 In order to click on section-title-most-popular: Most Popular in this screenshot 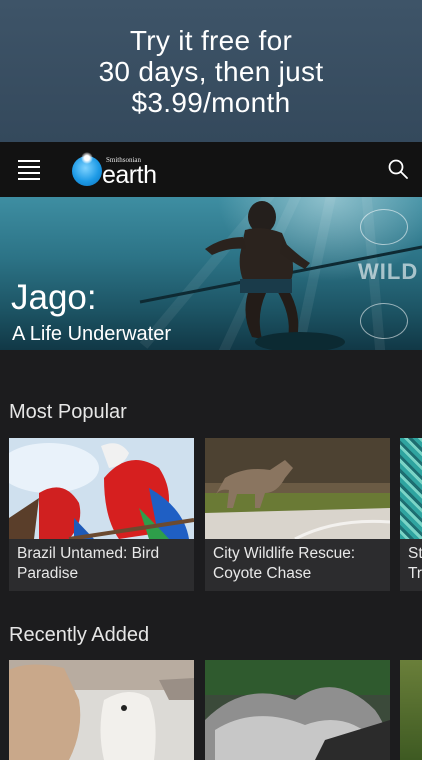, I will do `click(68, 412)`.